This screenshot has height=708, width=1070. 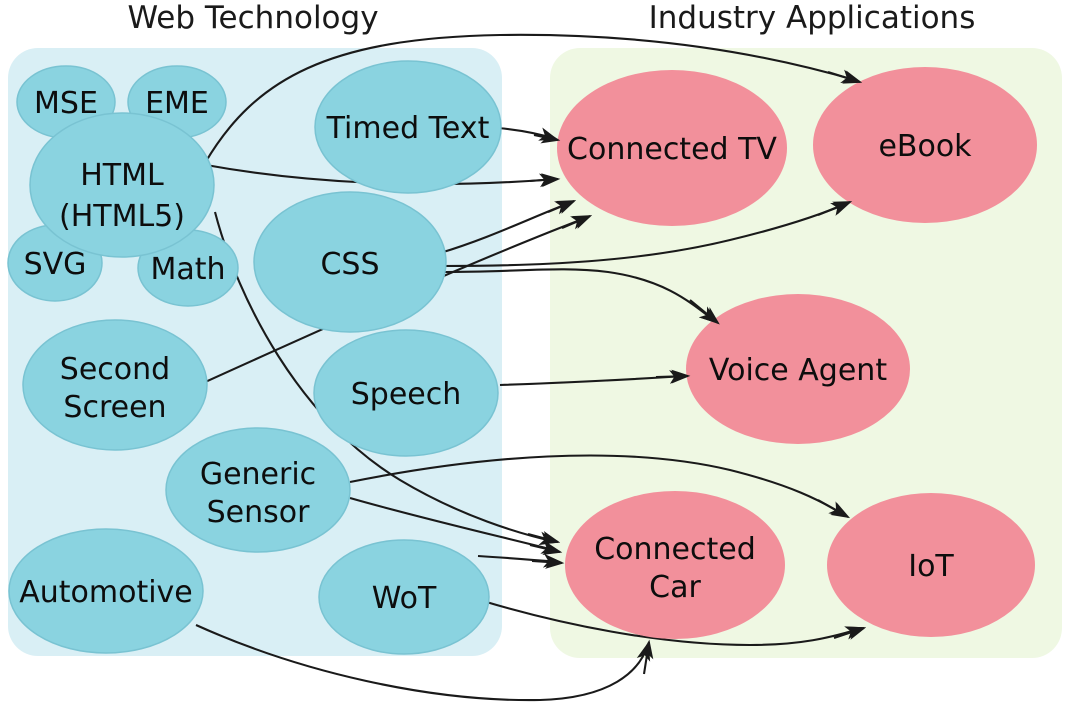 I want to click on node-mse-label: MSE, so click(x=66, y=103).